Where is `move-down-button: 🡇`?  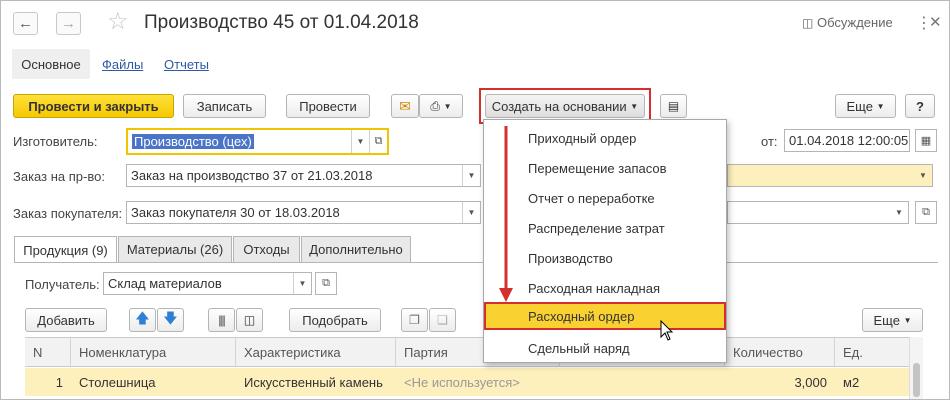 move-down-button: 🡇 is located at coordinates (170, 320).